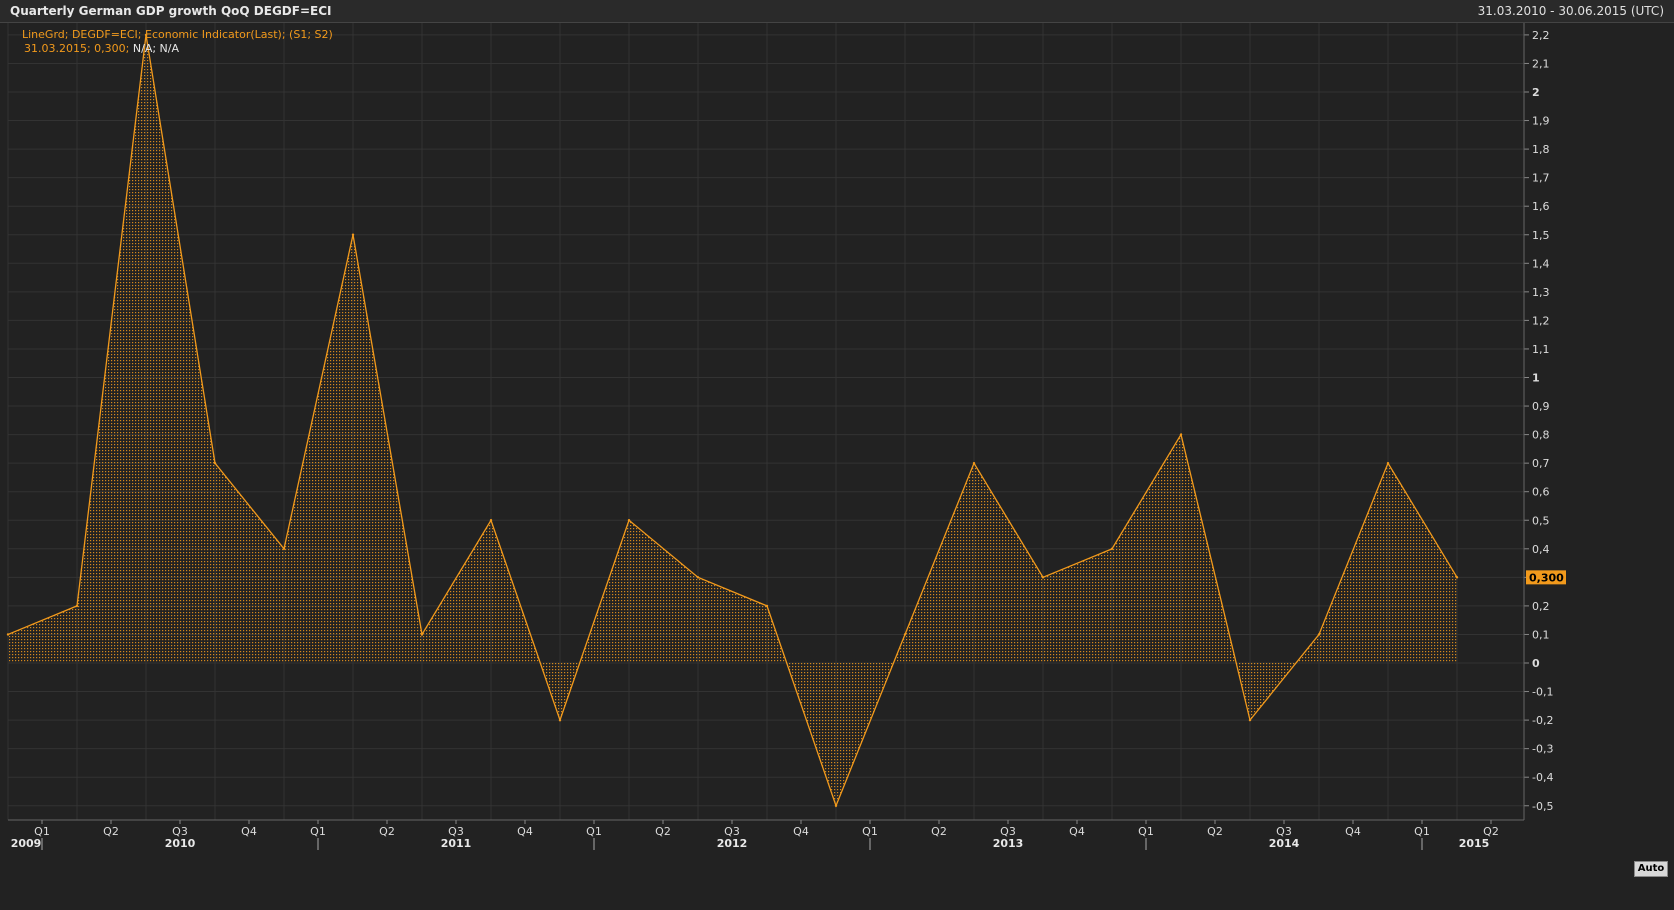 Image resolution: width=1674 pixels, height=910 pixels. I want to click on y-tick-label: -0,2, so click(1542, 720).